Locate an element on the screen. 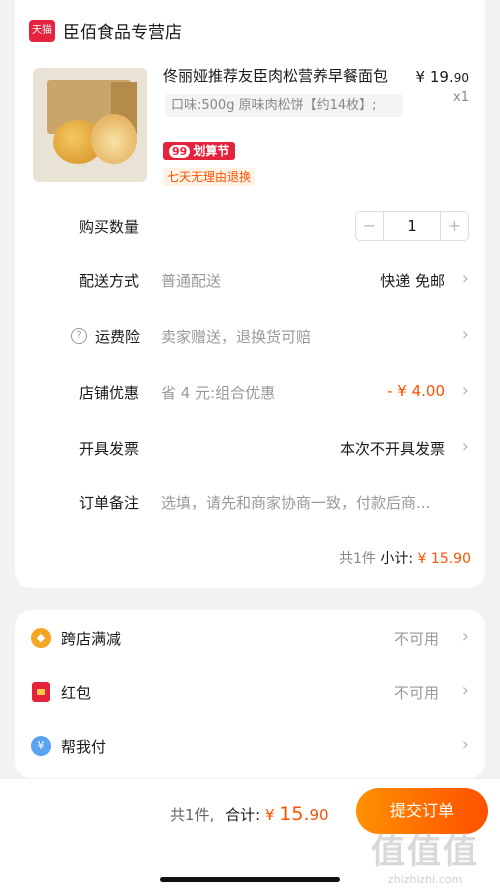 This screenshot has width=500, height=891. quantity-label: 购买数量 is located at coordinates (109, 227).